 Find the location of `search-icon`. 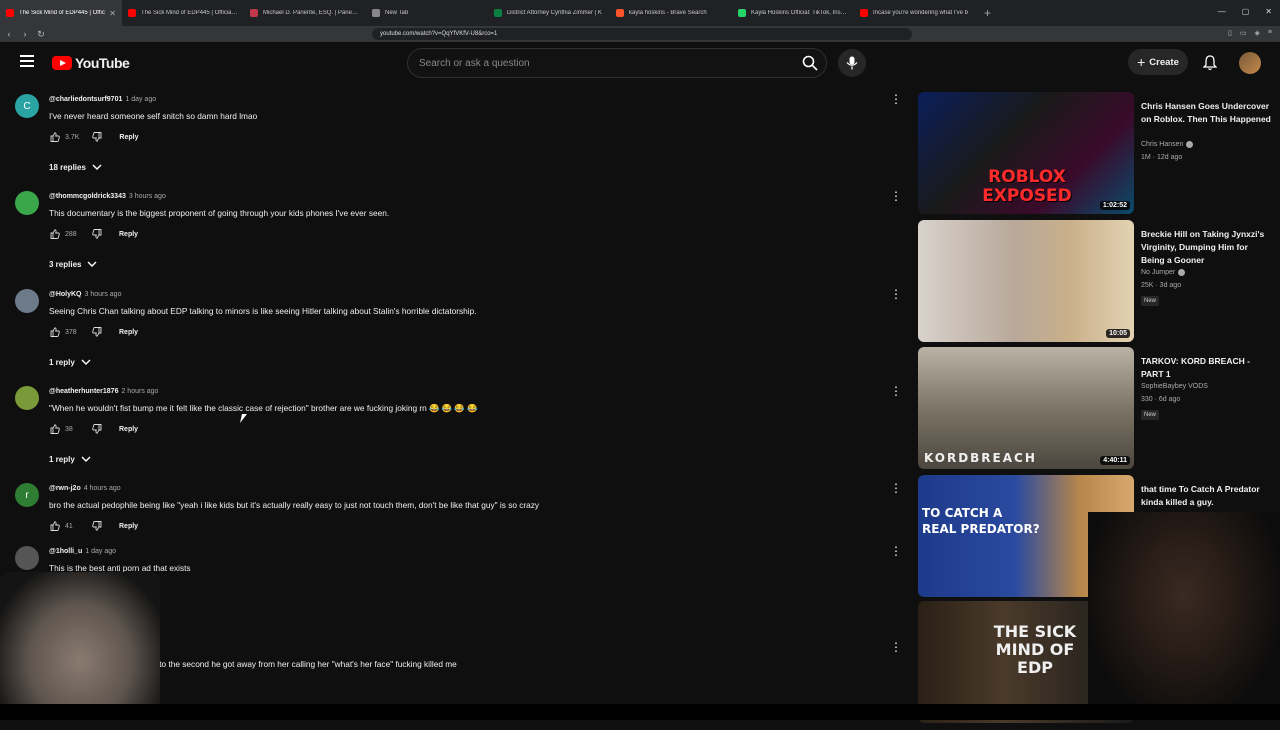

search-icon is located at coordinates (810, 63).